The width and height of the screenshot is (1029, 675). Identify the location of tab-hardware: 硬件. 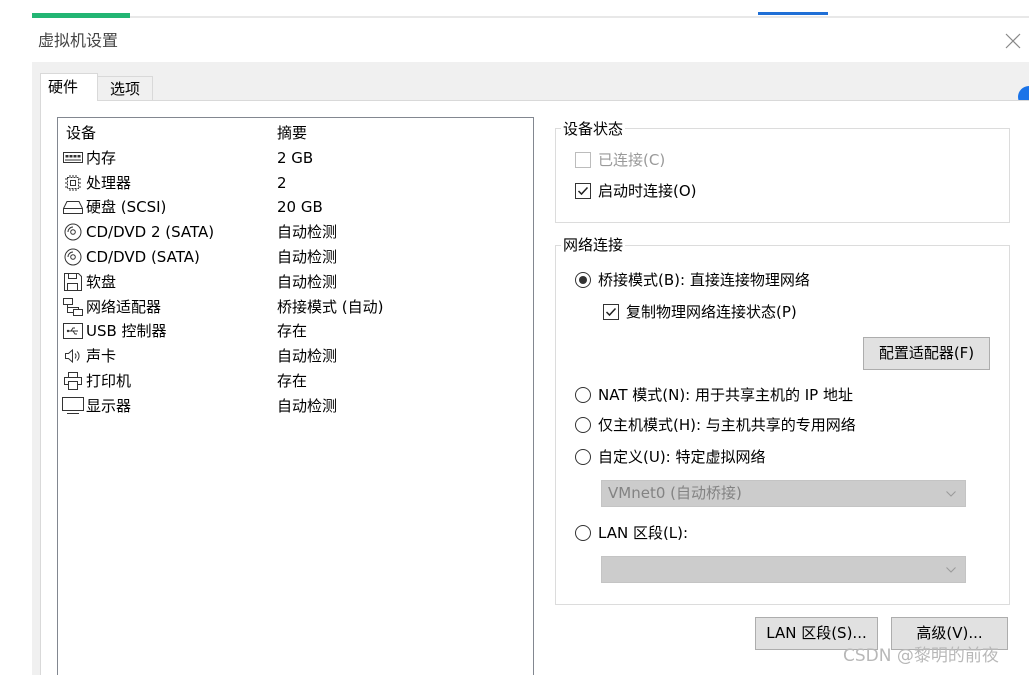
(69, 87).